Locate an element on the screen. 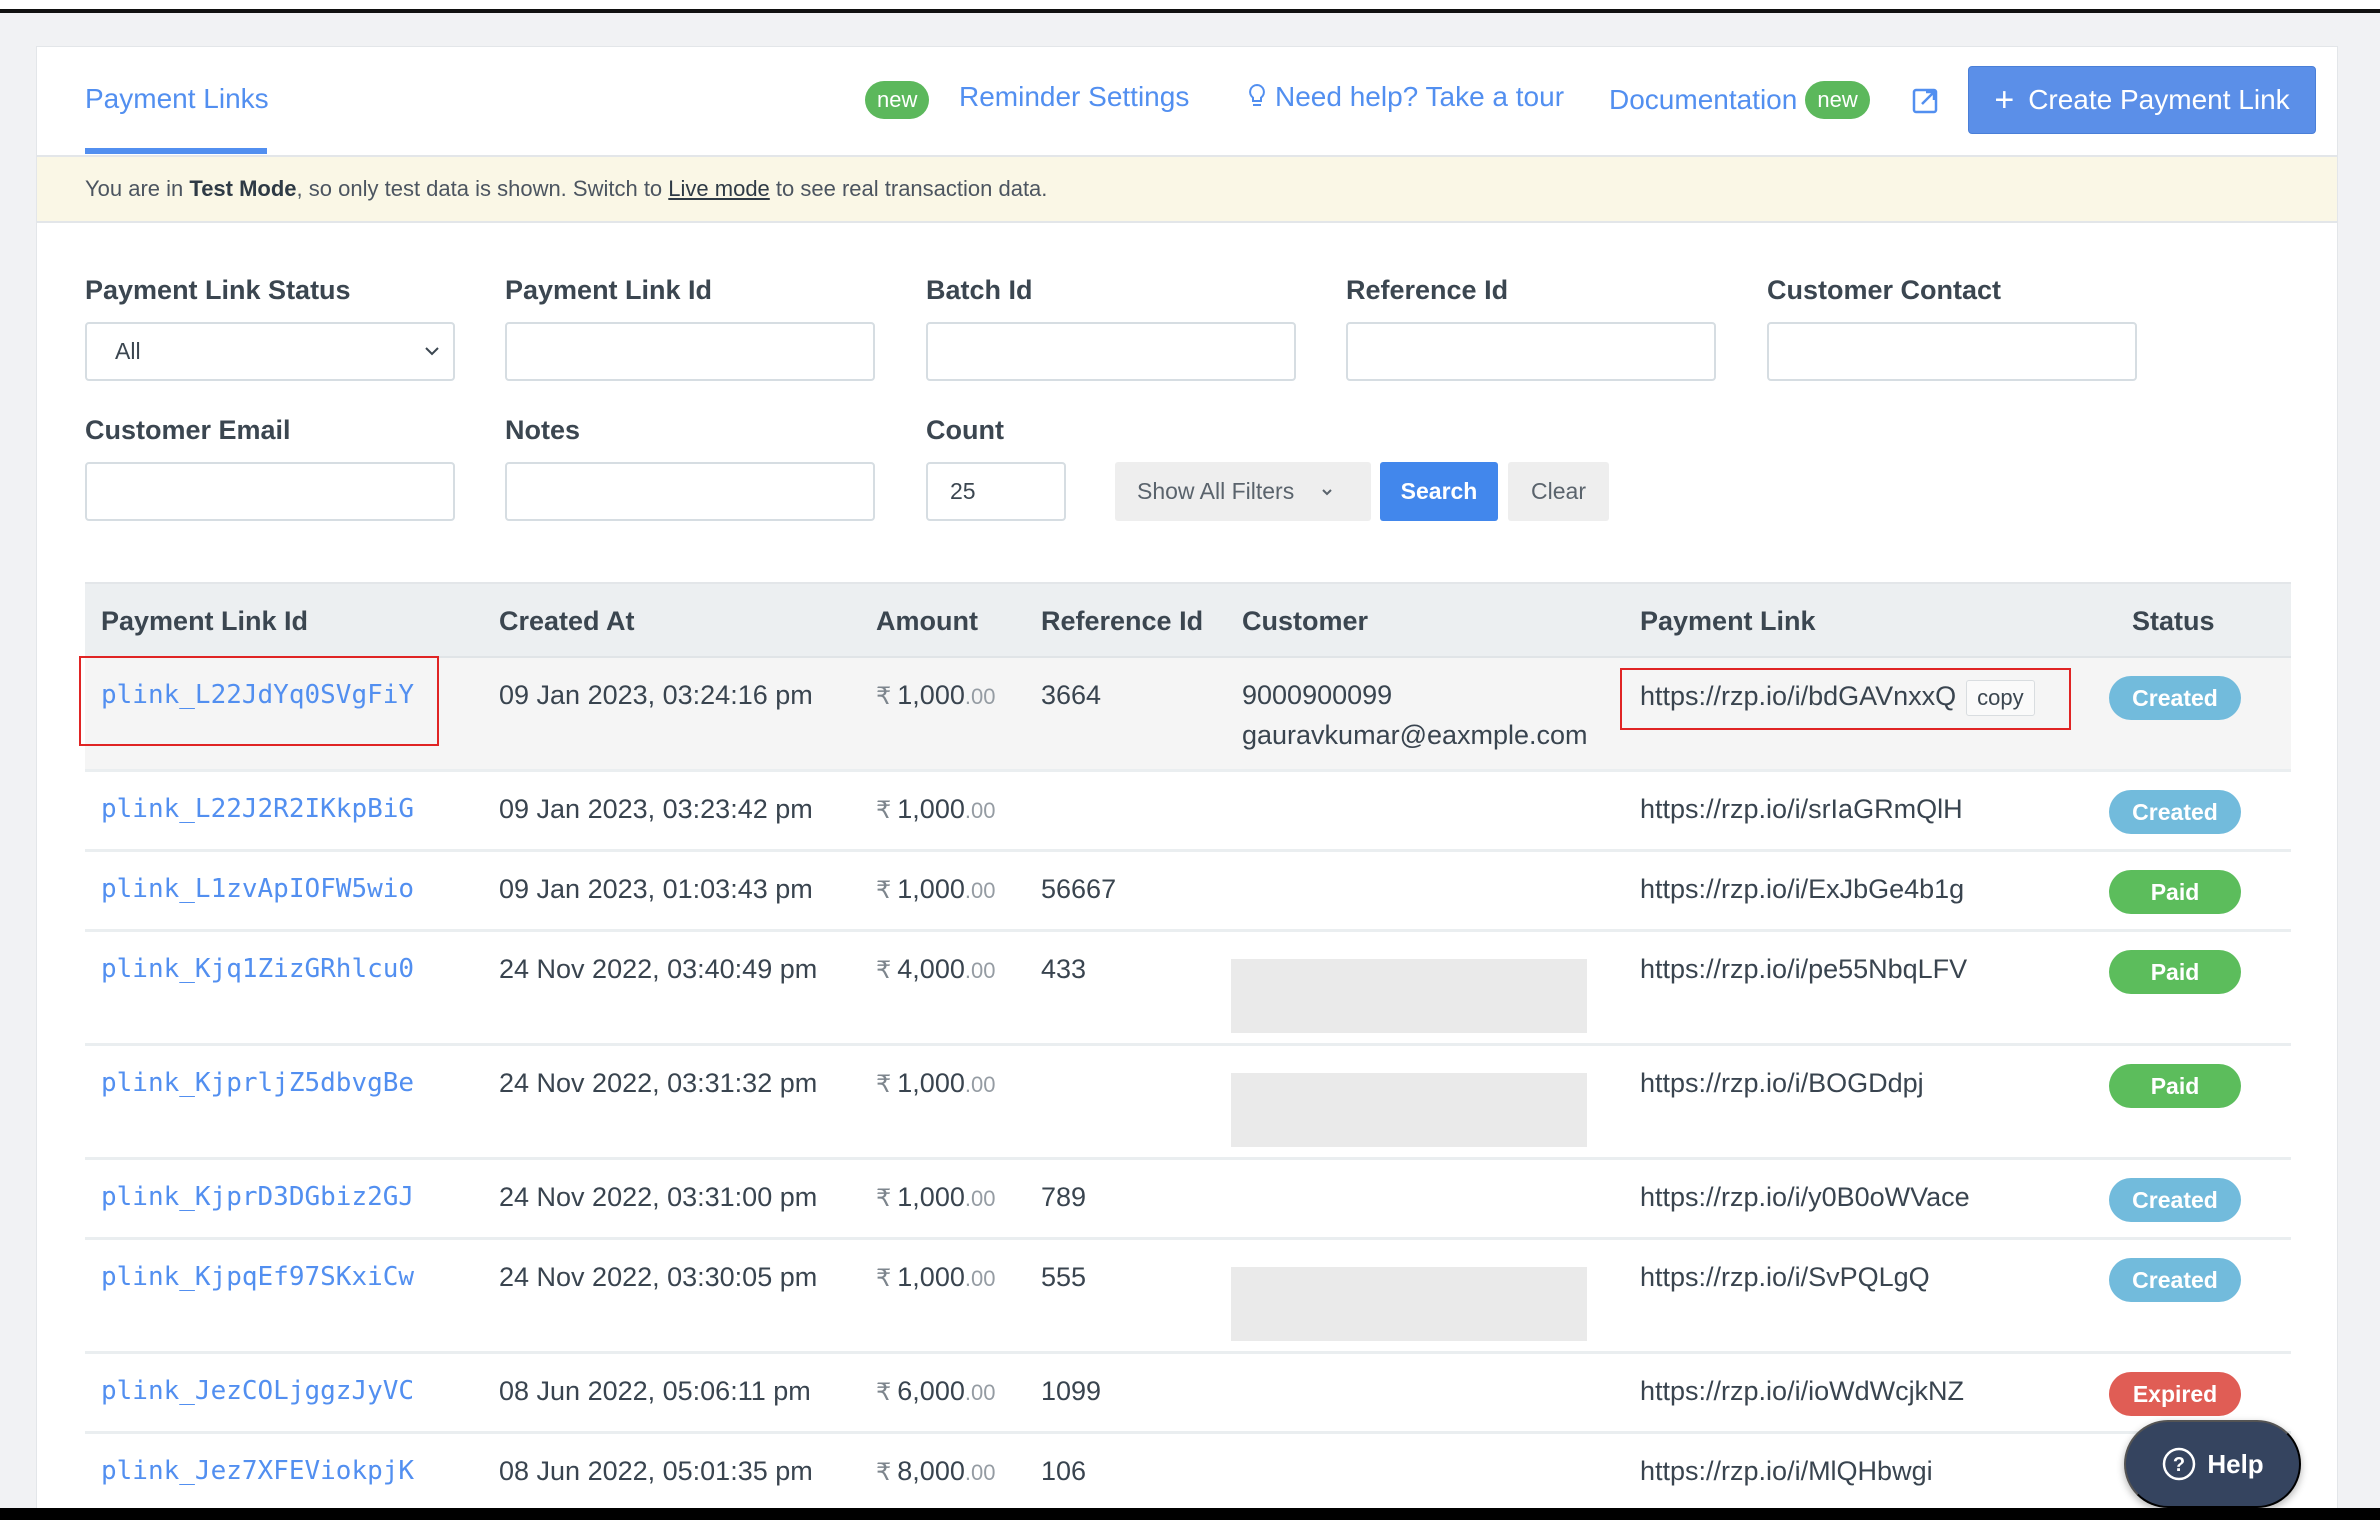 This screenshot has width=2380, height=1520. amount-value: 6,000 is located at coordinates (931, 1391).